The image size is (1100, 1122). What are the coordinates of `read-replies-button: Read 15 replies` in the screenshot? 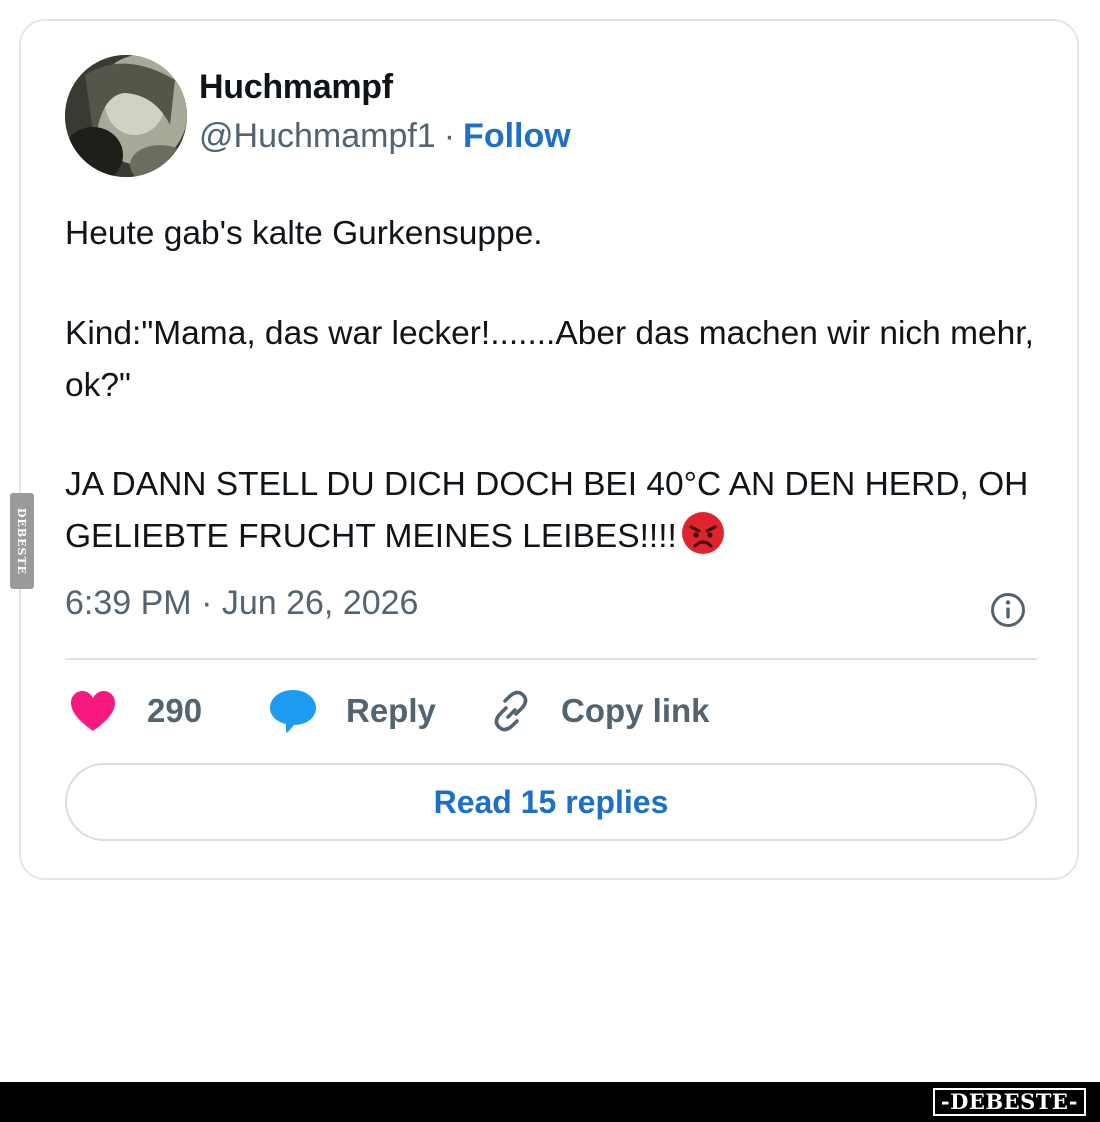 It's located at (551, 802).